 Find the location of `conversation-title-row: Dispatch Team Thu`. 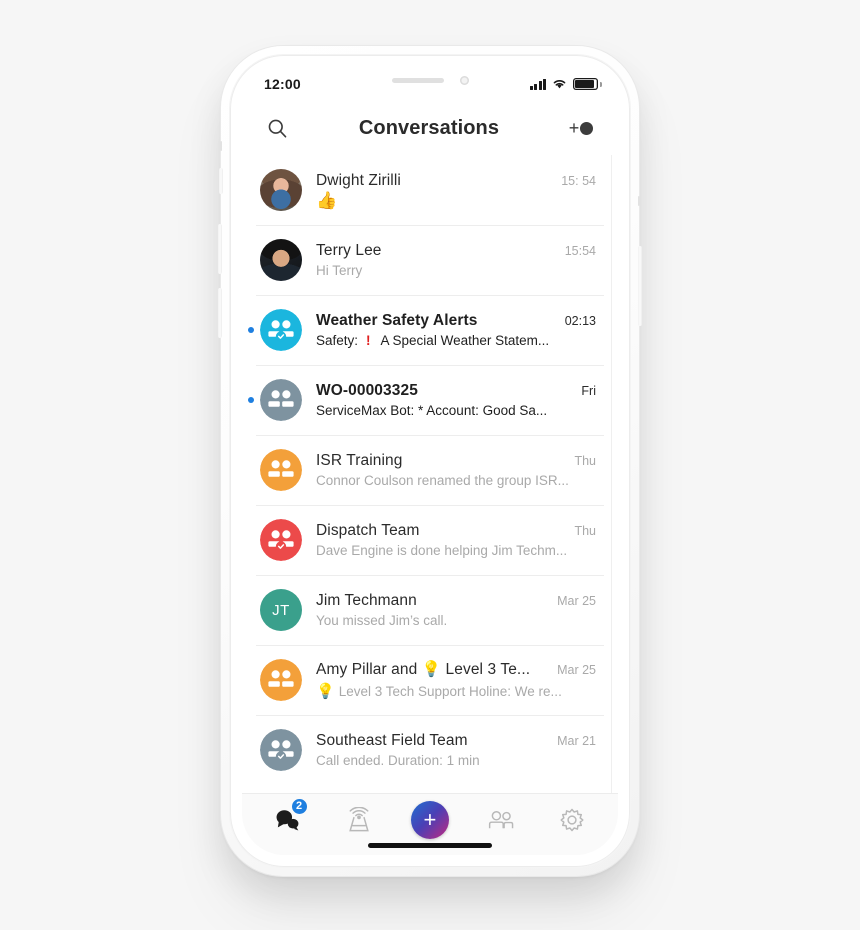

conversation-title-row: Dispatch Team Thu is located at coordinates (456, 531).